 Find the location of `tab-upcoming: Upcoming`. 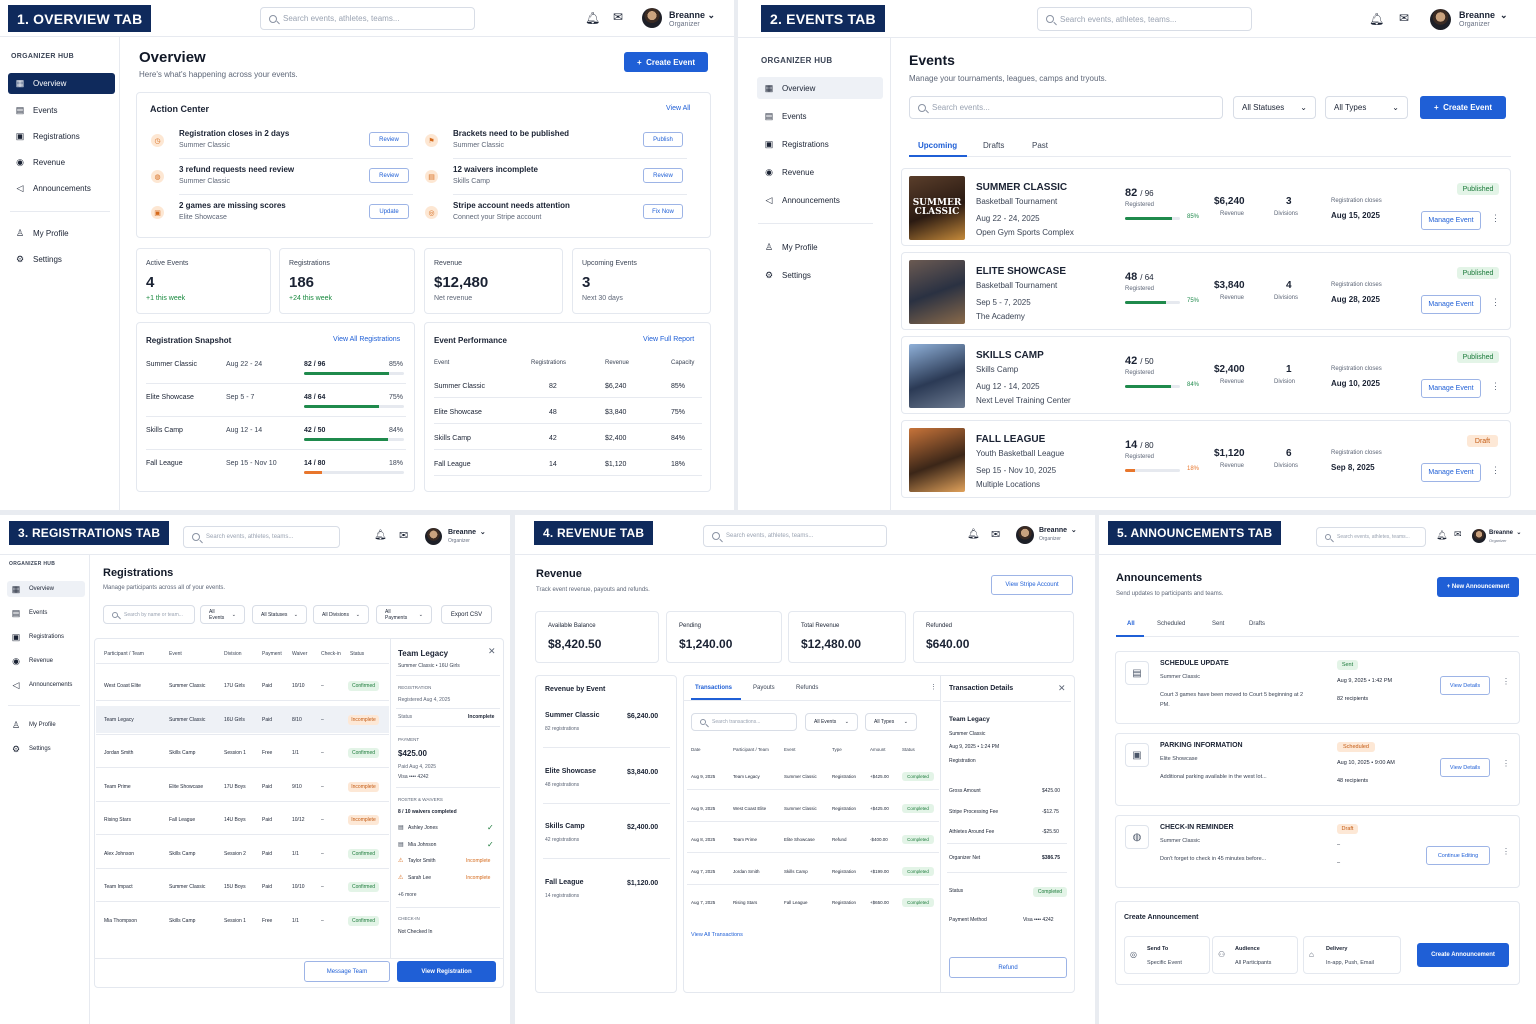

tab-upcoming: Upcoming is located at coordinates (937, 145).